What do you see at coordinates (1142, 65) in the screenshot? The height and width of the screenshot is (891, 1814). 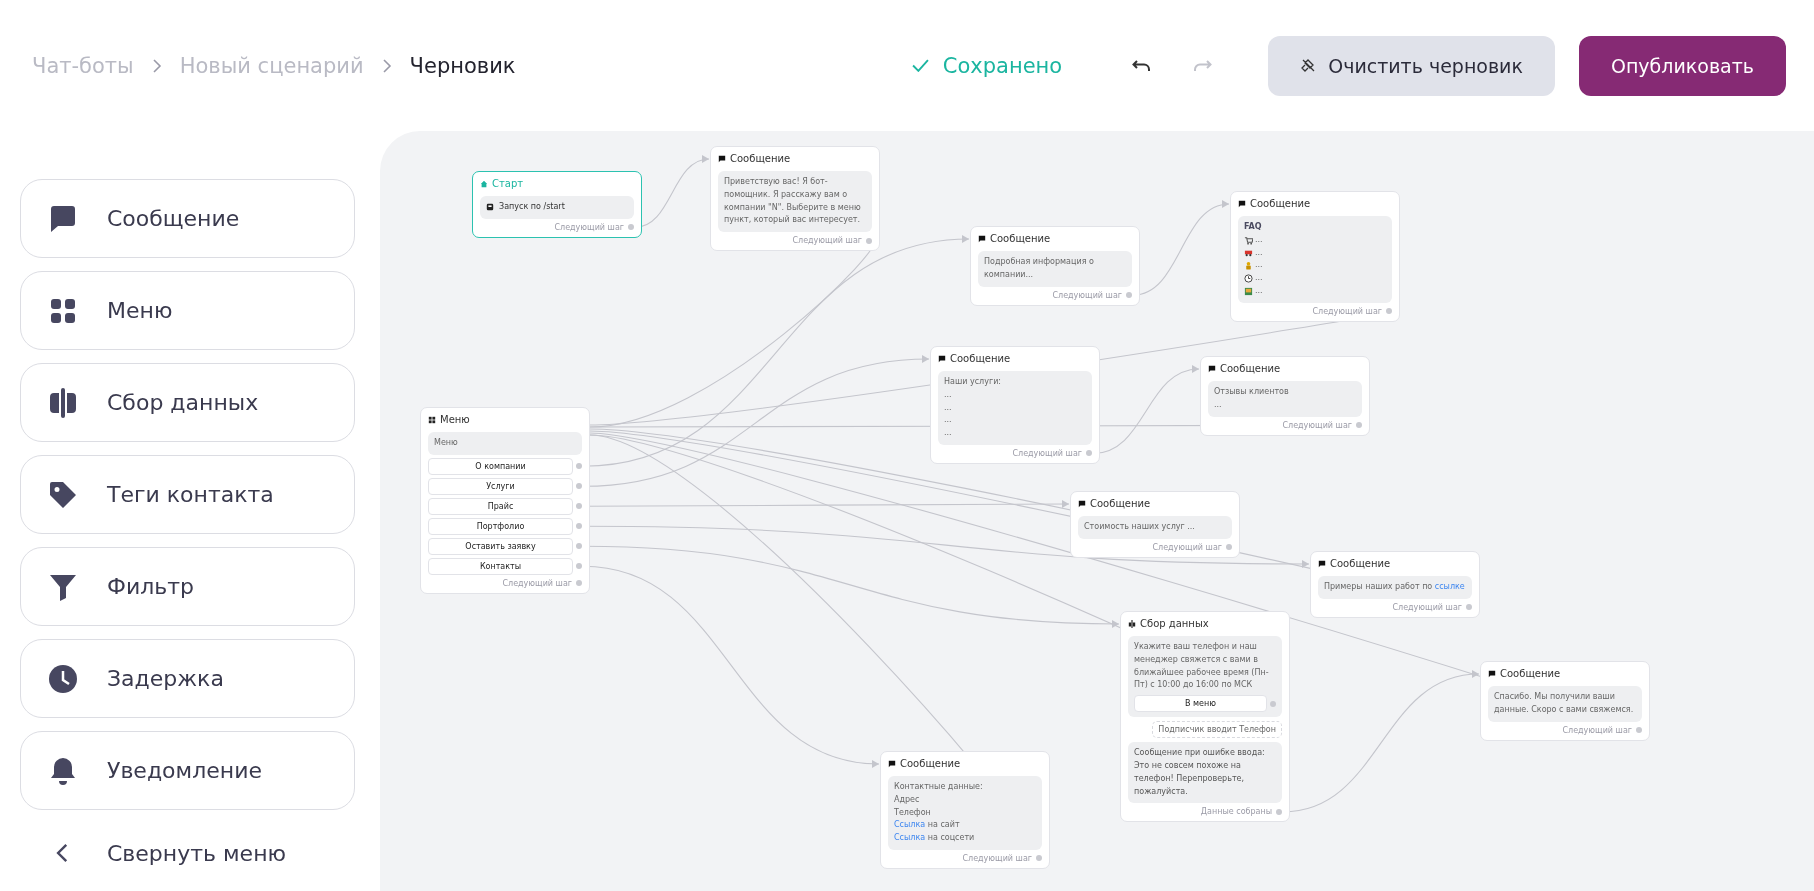 I see `undo-icon` at bounding box center [1142, 65].